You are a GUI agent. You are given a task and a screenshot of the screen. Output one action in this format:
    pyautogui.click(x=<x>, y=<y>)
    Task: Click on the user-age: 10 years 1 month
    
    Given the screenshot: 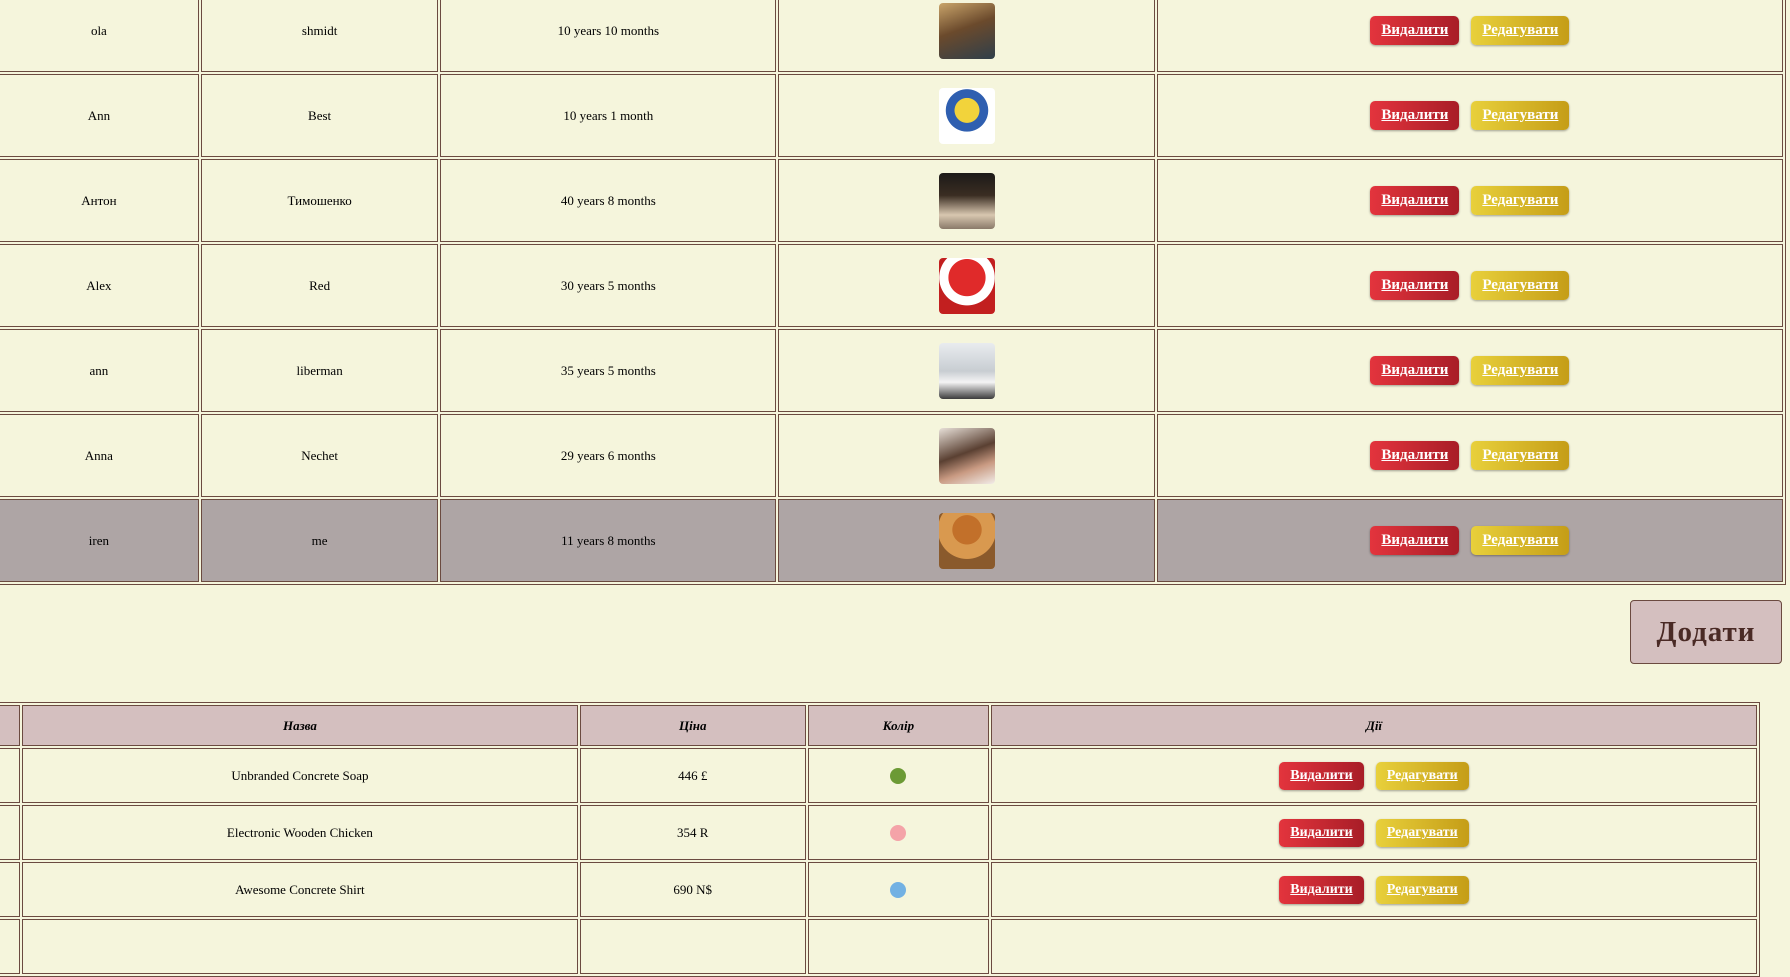 What is the action you would take?
    pyautogui.click(x=608, y=115)
    